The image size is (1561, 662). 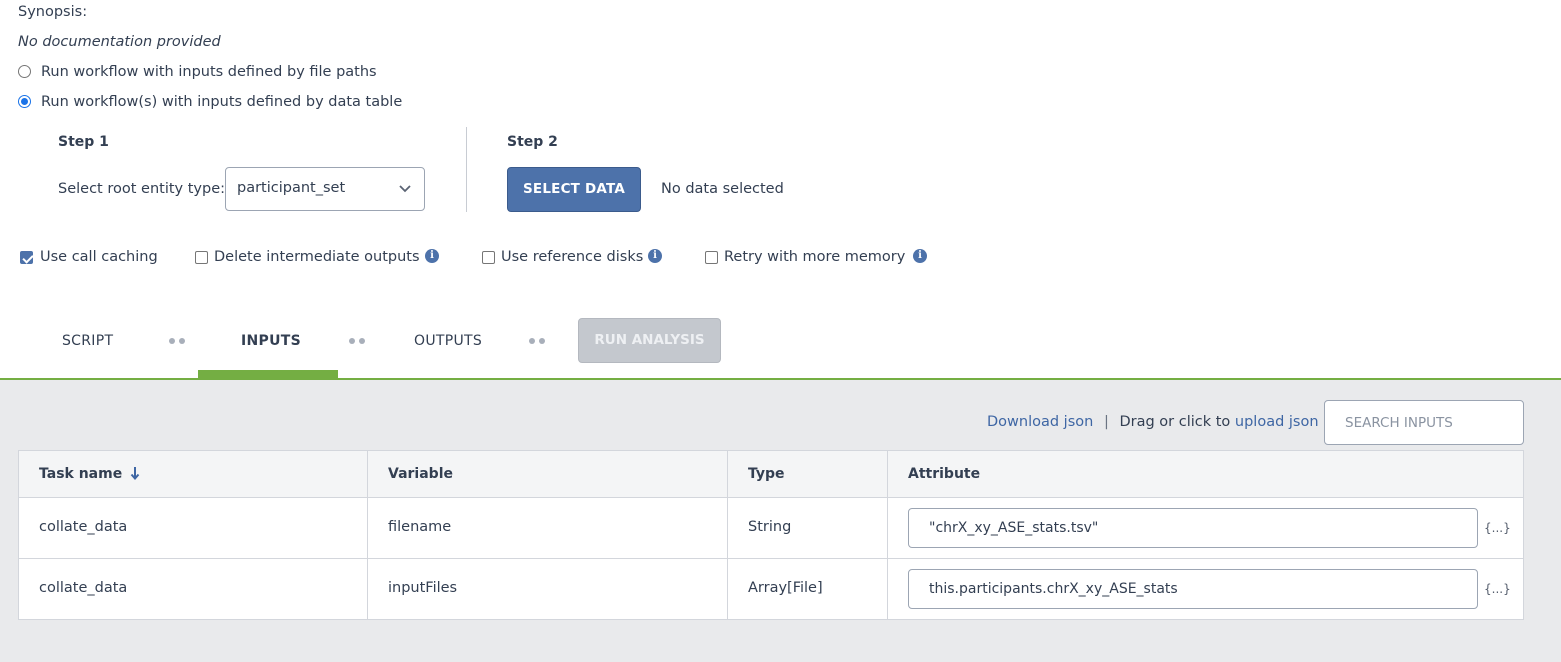 What do you see at coordinates (291, 188) in the screenshot?
I see `root-entity-value: participant_set` at bounding box center [291, 188].